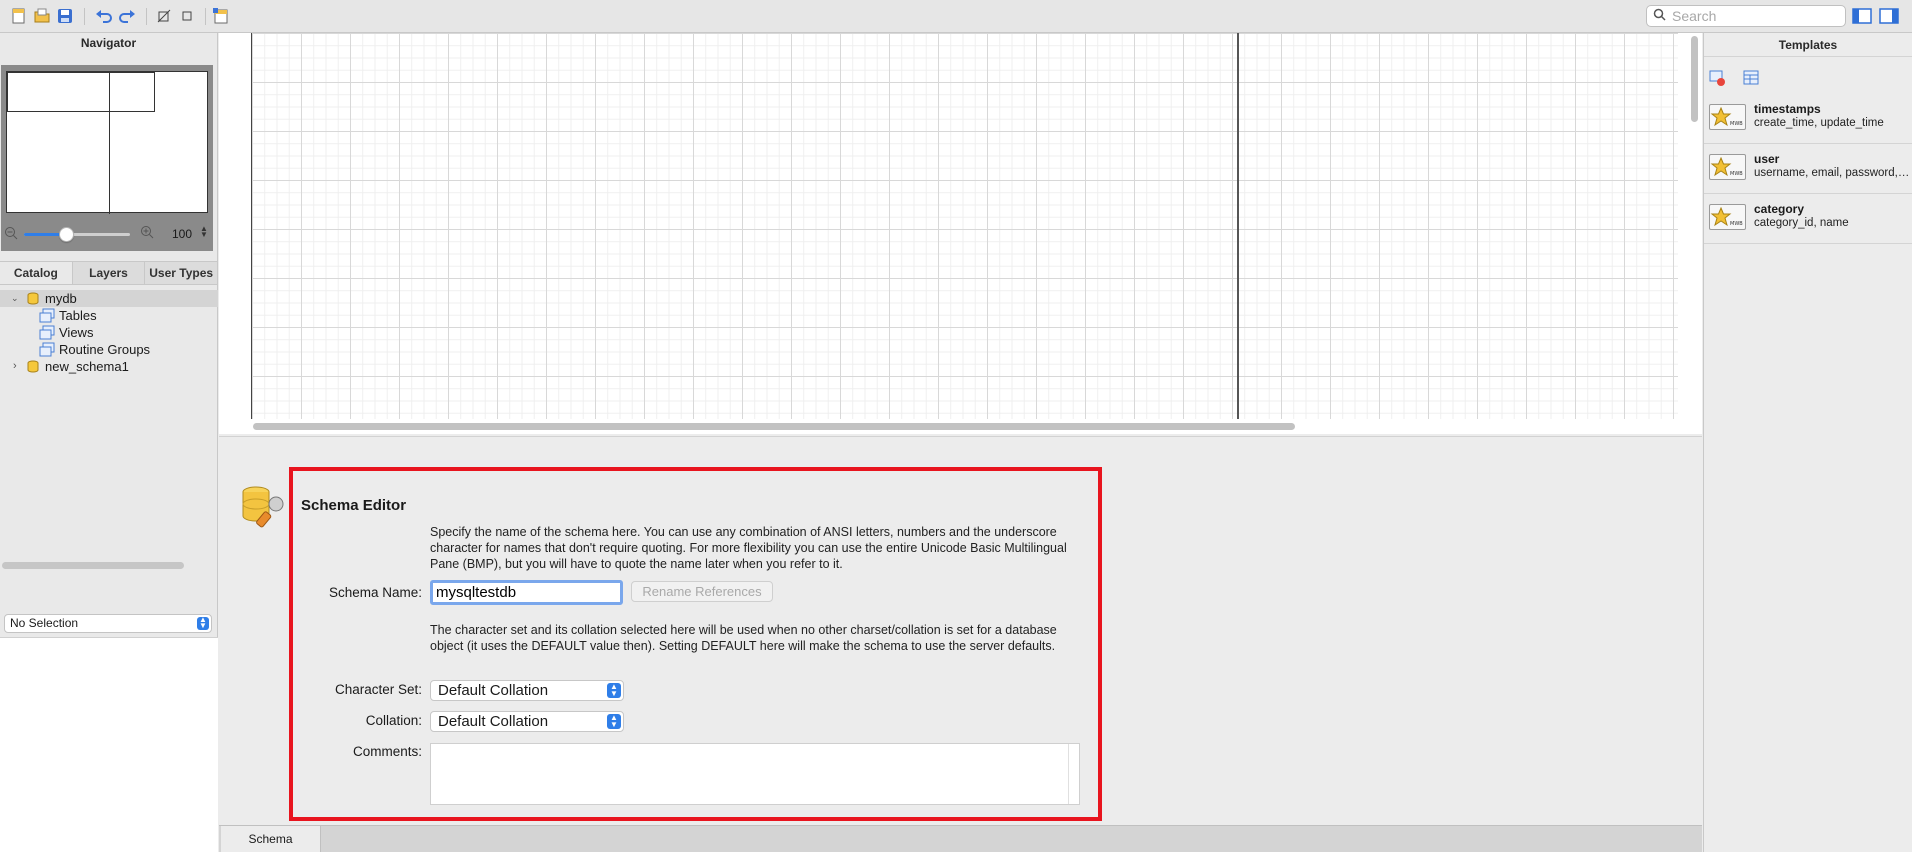  What do you see at coordinates (1694, 79) in the screenshot?
I see `canvas-vertical-scrollbar` at bounding box center [1694, 79].